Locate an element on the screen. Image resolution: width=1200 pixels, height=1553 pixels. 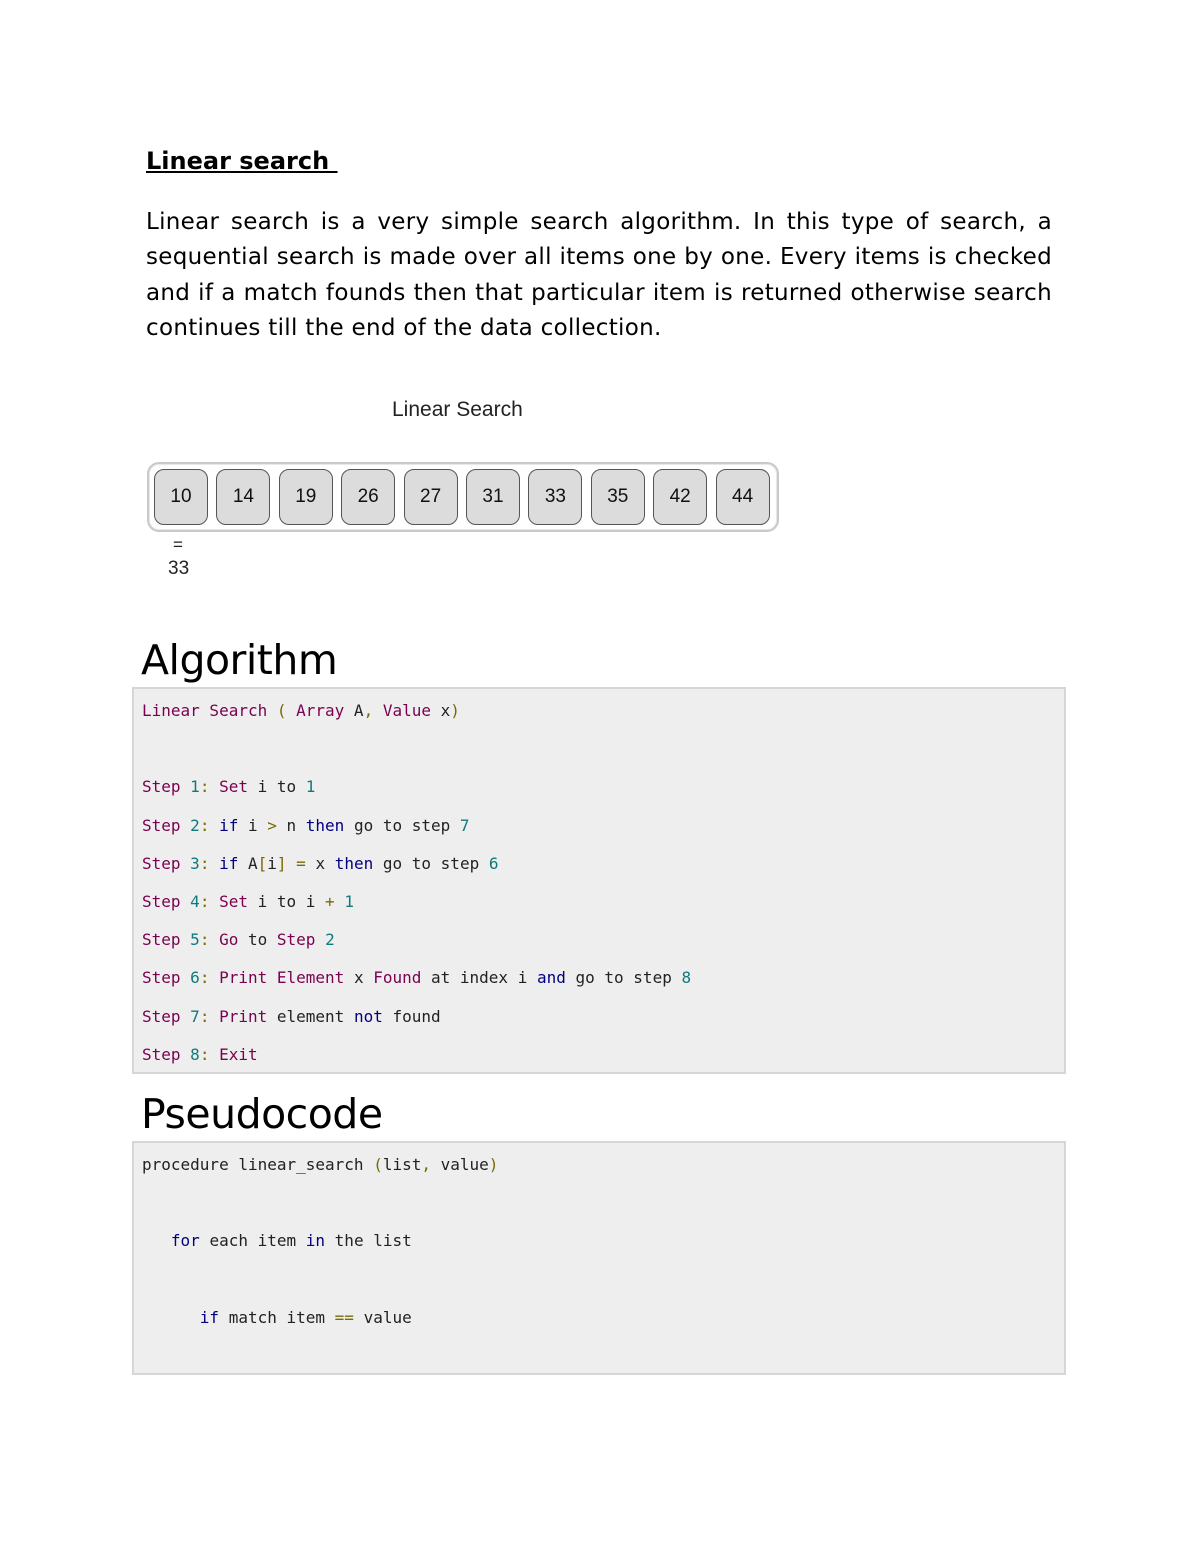
section-title: Linear search is located at coordinates (242, 161).